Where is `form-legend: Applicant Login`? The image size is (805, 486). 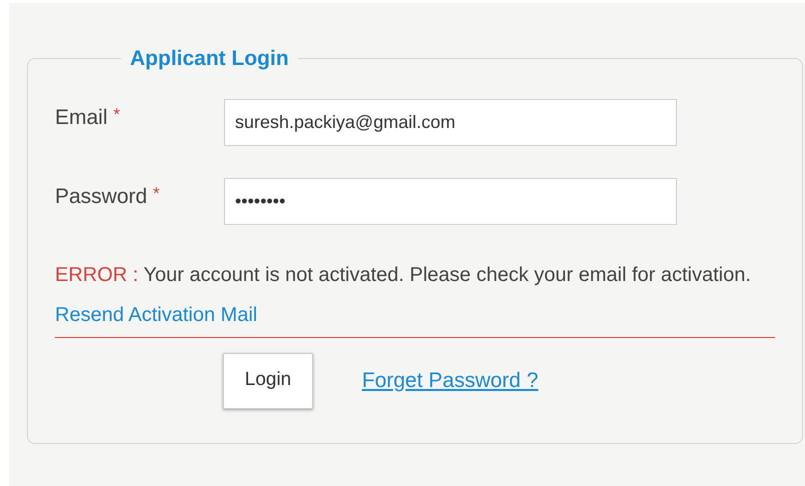
form-legend: Applicant Login is located at coordinates (209, 58).